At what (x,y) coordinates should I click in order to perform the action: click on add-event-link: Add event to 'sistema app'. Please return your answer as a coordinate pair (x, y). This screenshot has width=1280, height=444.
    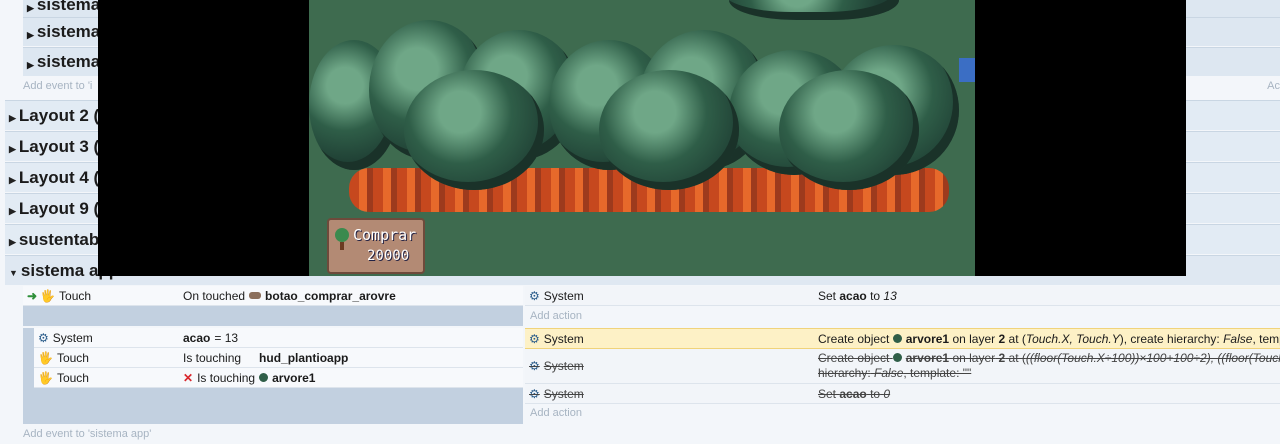
    Looking at the image, I should click on (87, 434).